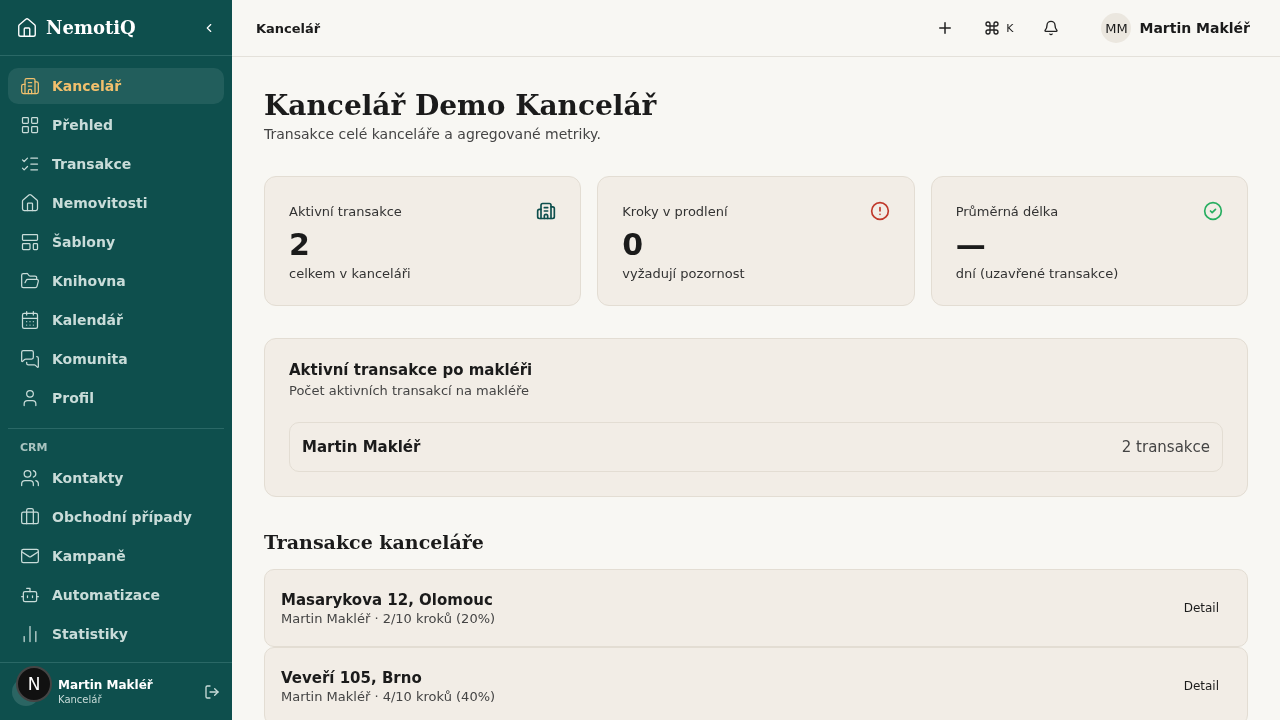  I want to click on briefcase-icon, so click(30, 517).